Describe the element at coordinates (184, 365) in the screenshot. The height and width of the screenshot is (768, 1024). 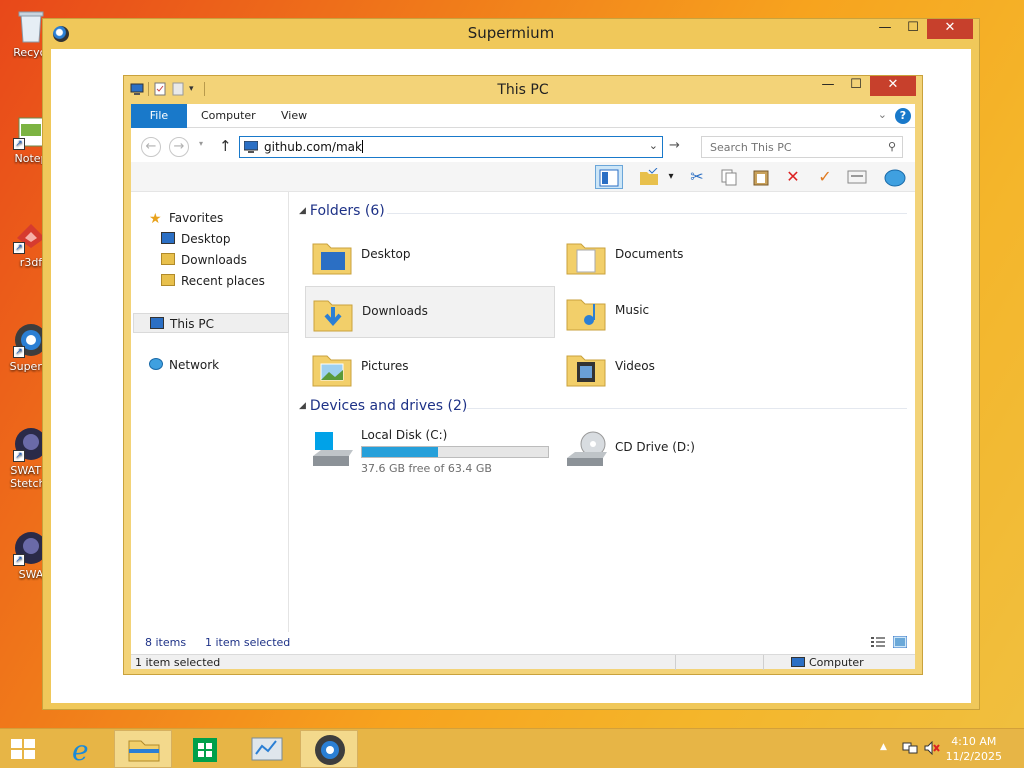
I see `nav-network: Network` at that location.